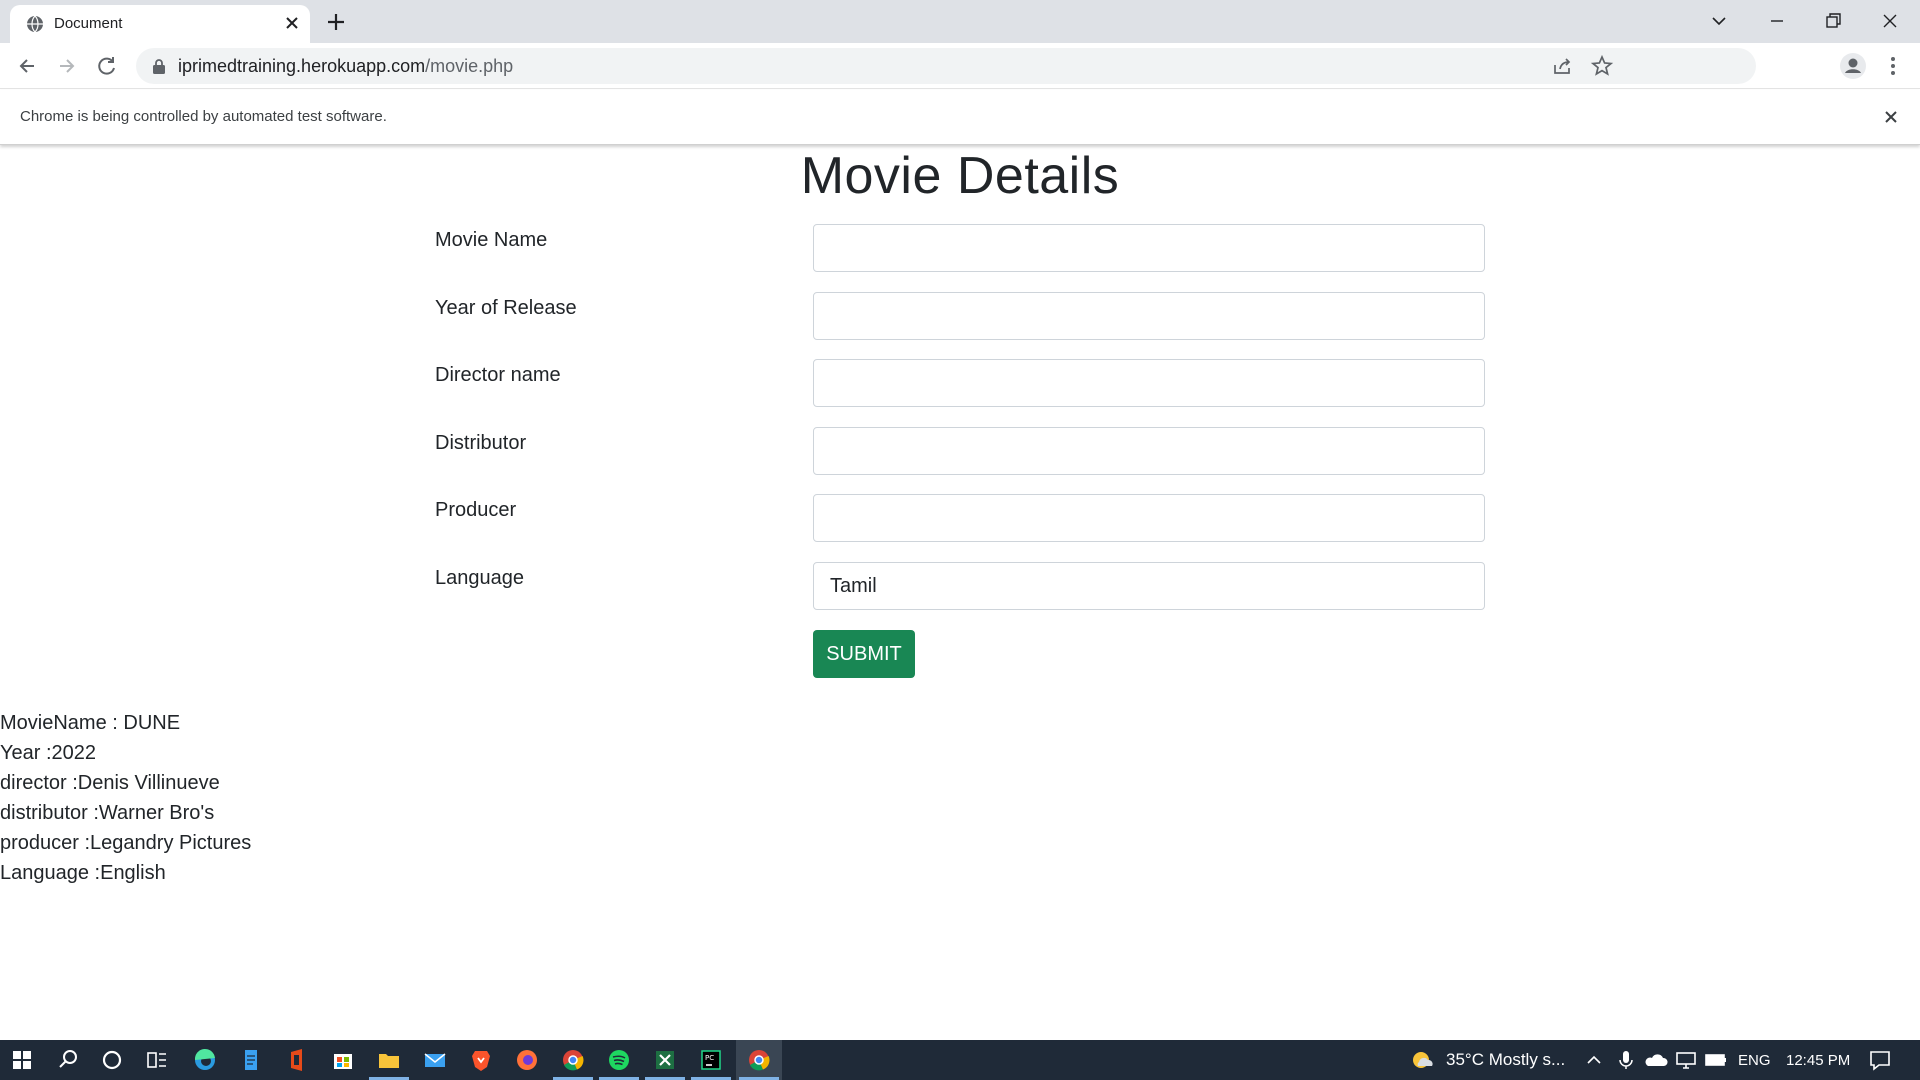  I want to click on address-bar: iprimedtraining.herokuapp.com/movie.php, so click(946, 66).